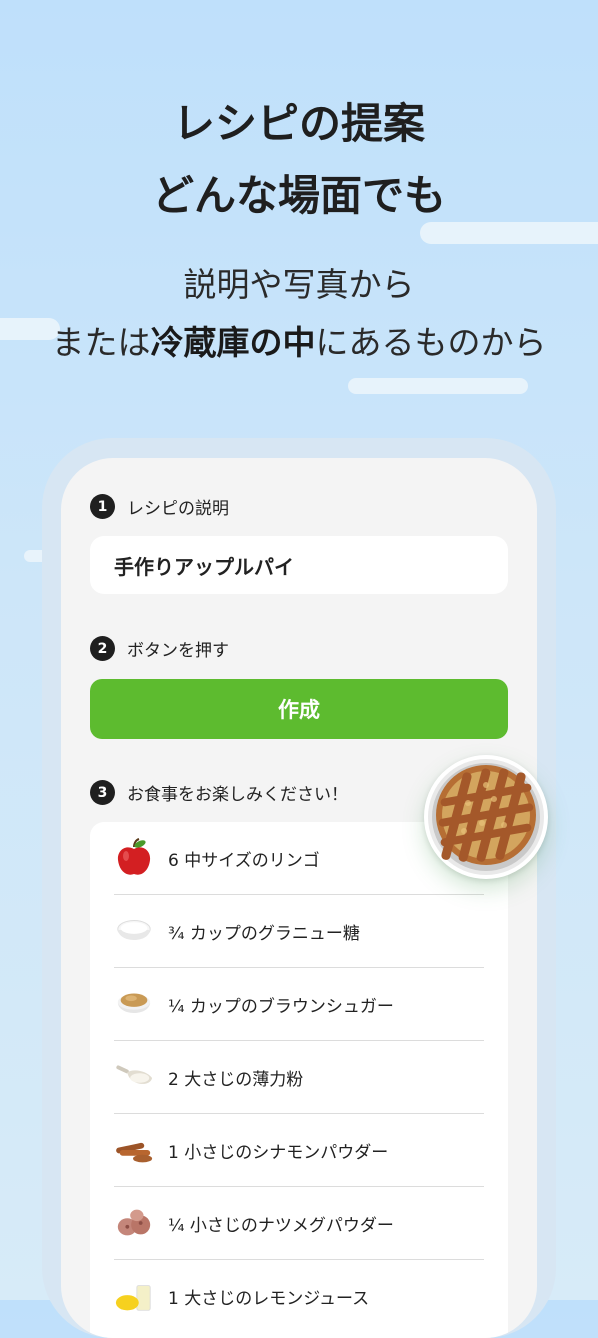  Describe the element at coordinates (298, 123) in the screenshot. I see `hero-title-line1: レシピの提案` at that location.